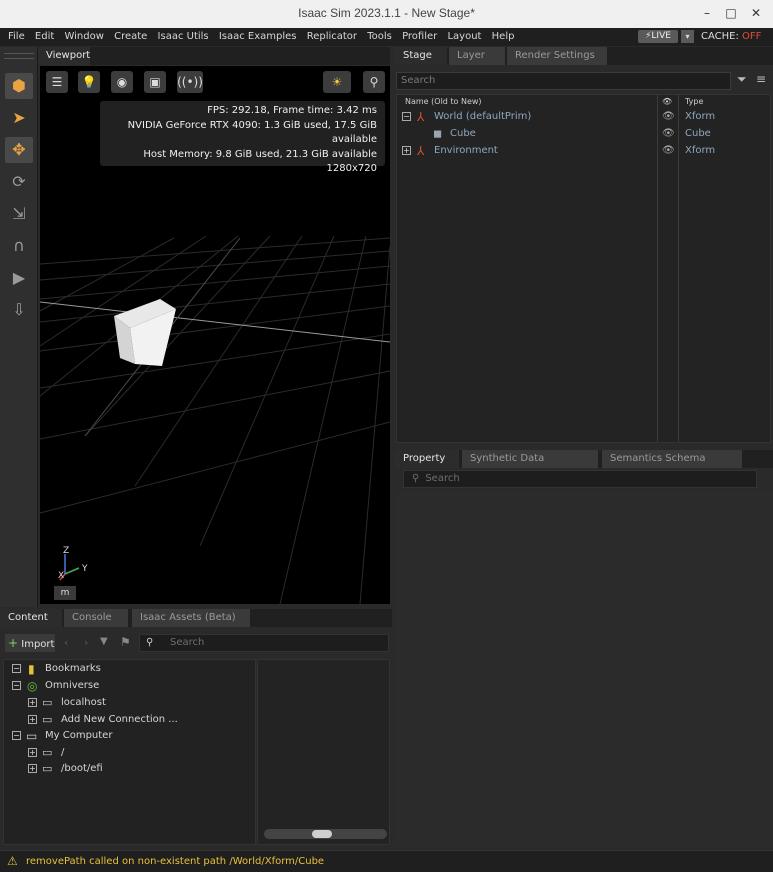 This screenshot has height=872, width=773. Describe the element at coordinates (183, 37) in the screenshot. I see `menu-isaac-utils: Isaac Utils` at that location.